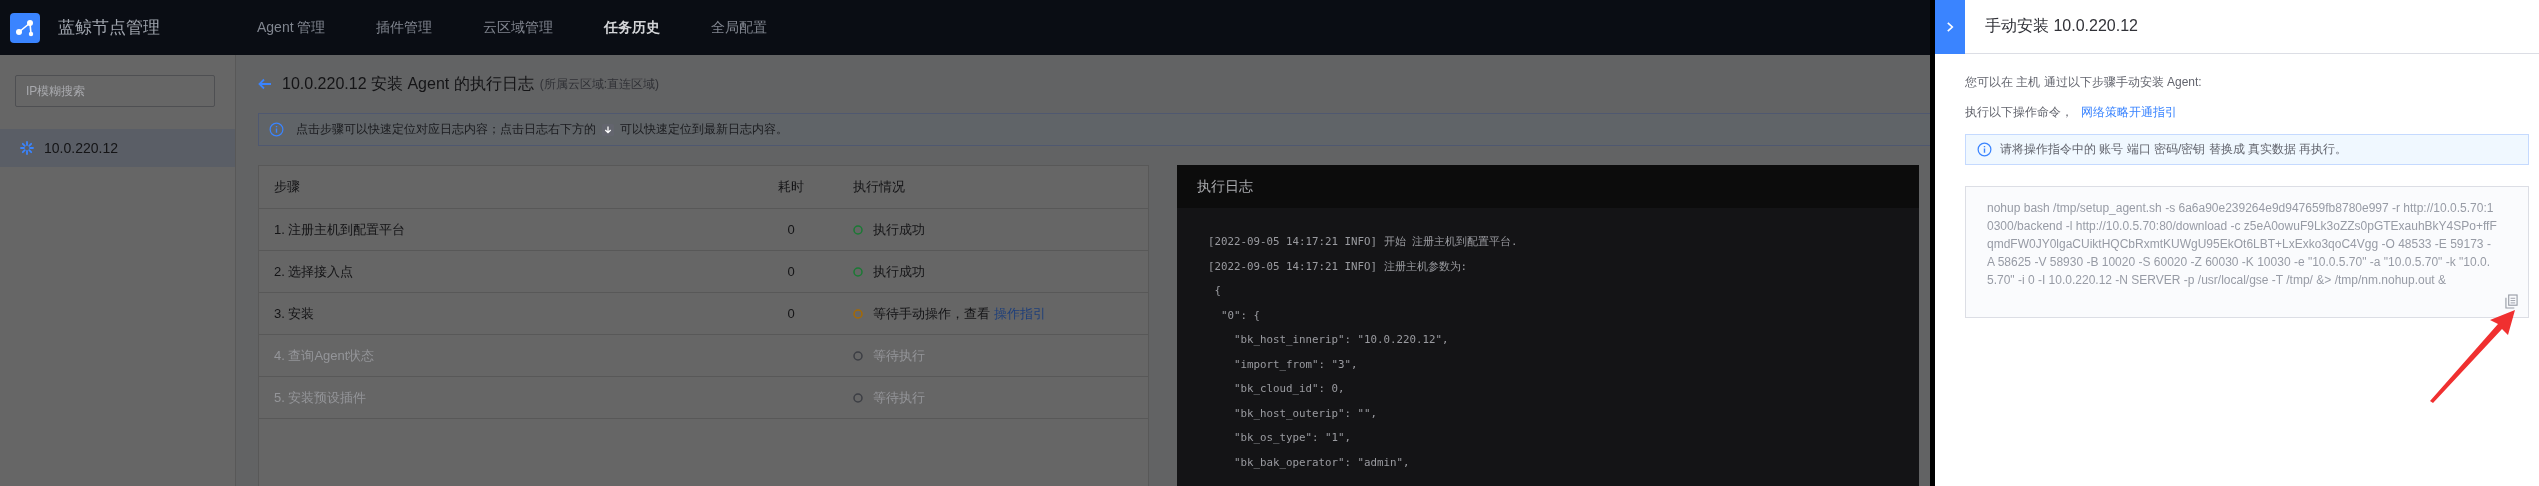  Describe the element at coordinates (1020, 313) in the screenshot. I see `guide-link: 操作指引` at that location.